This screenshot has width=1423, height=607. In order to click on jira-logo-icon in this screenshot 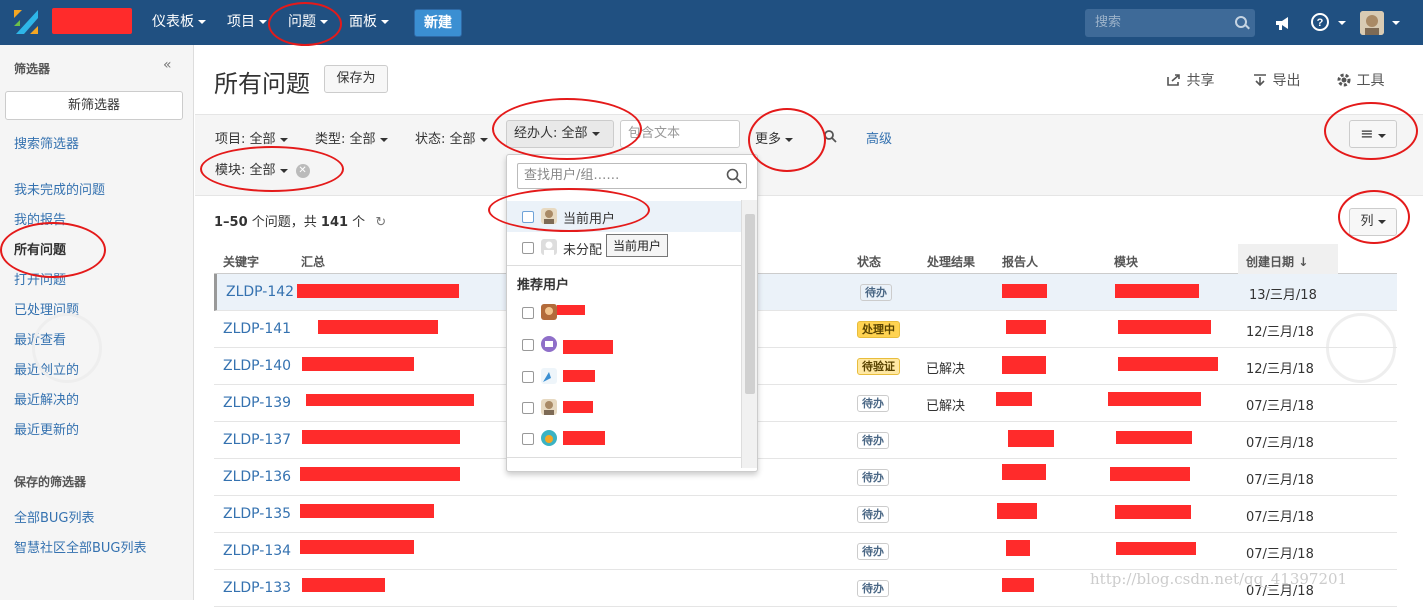, I will do `click(26, 22)`.